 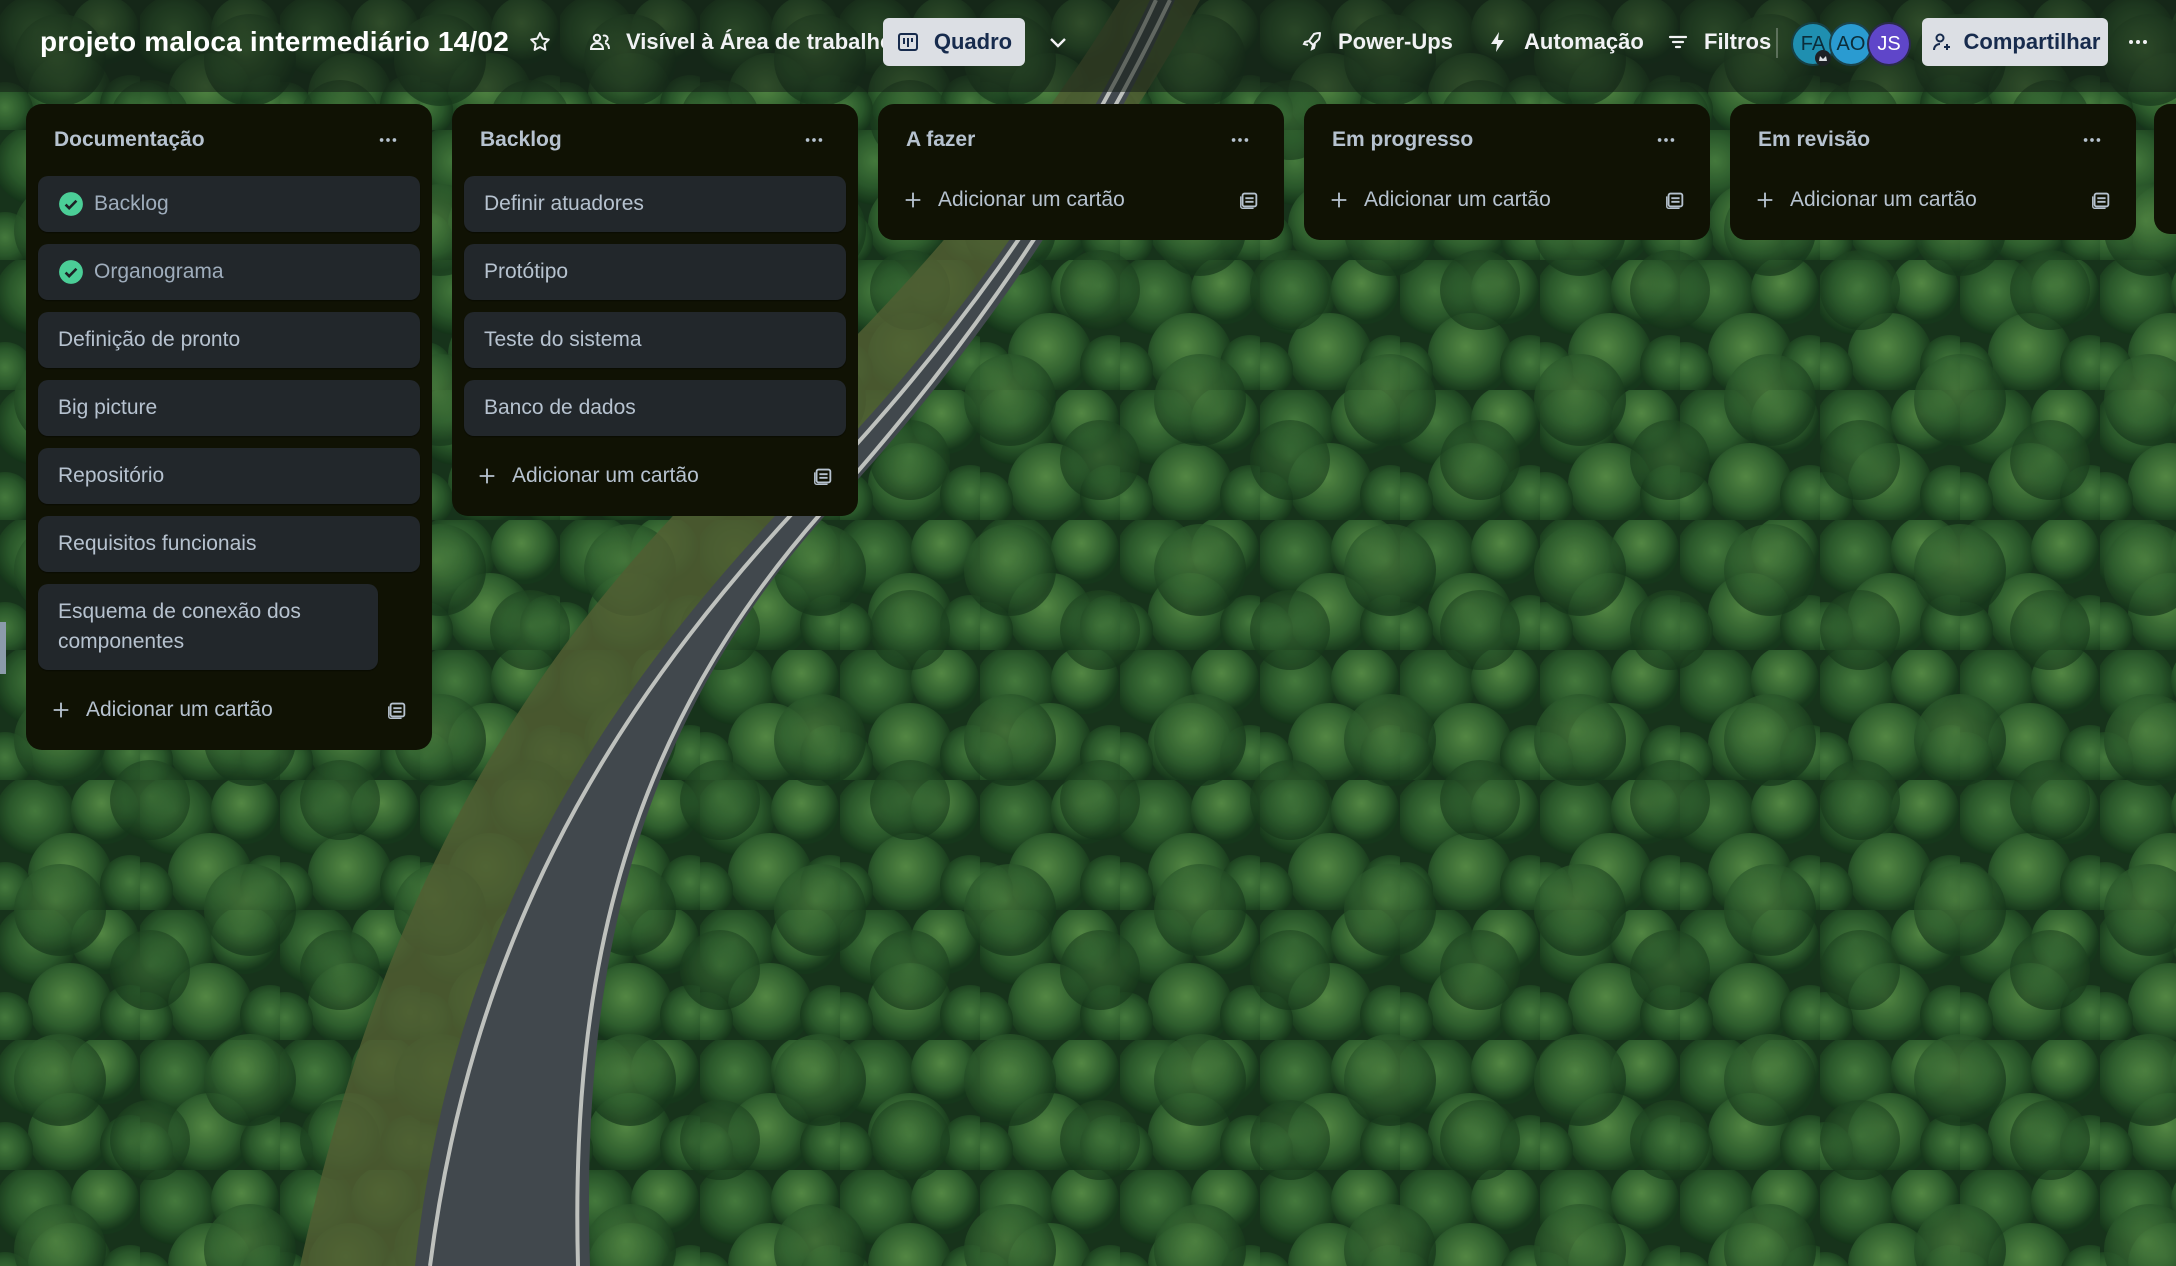 I want to click on list-title: Em revisão, so click(x=1814, y=140).